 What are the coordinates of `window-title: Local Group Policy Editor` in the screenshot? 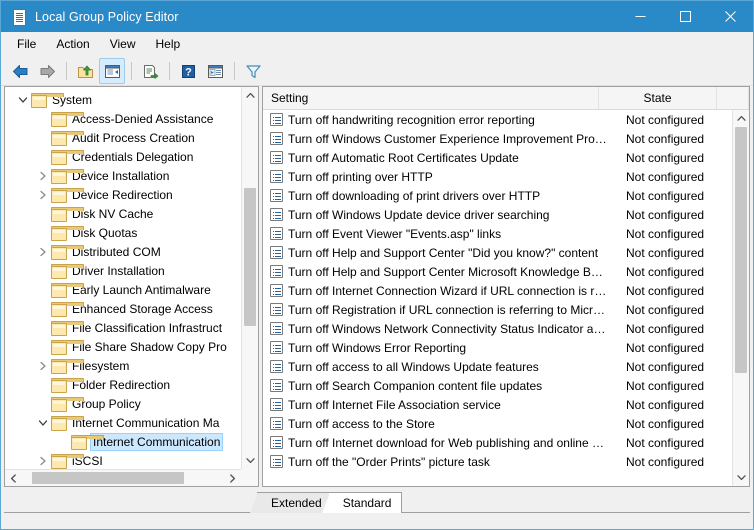 It's located at (107, 16).